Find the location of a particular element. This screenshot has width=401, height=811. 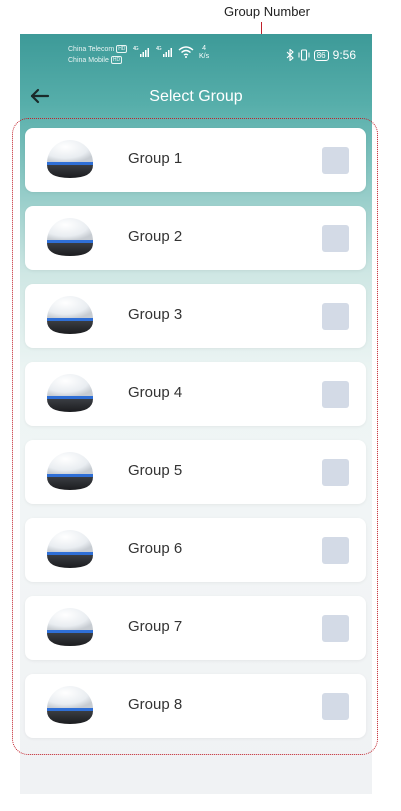

speed-value: 4 is located at coordinates (204, 48).